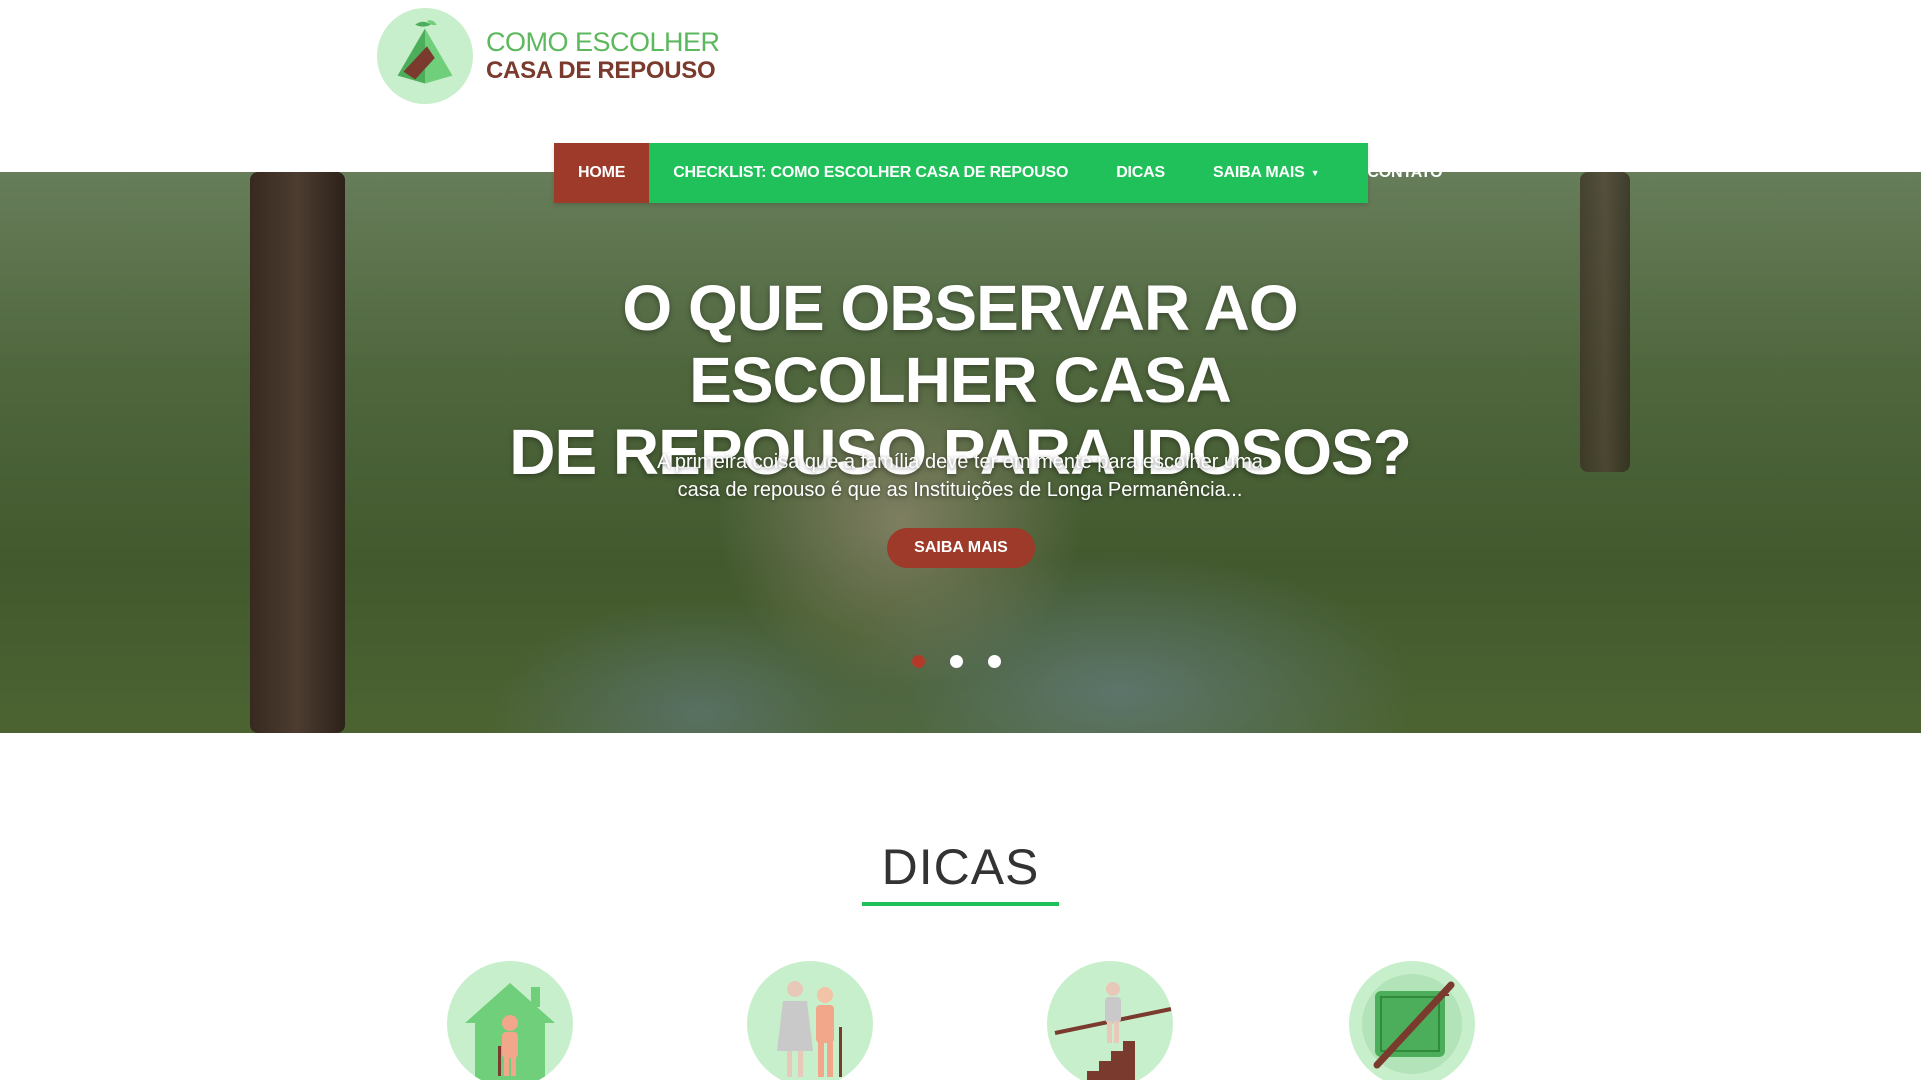 The height and width of the screenshot is (1080, 1921). Describe the element at coordinates (1259, 172) in the screenshot. I see `nav-item-label: SAIBA MAIS` at that location.